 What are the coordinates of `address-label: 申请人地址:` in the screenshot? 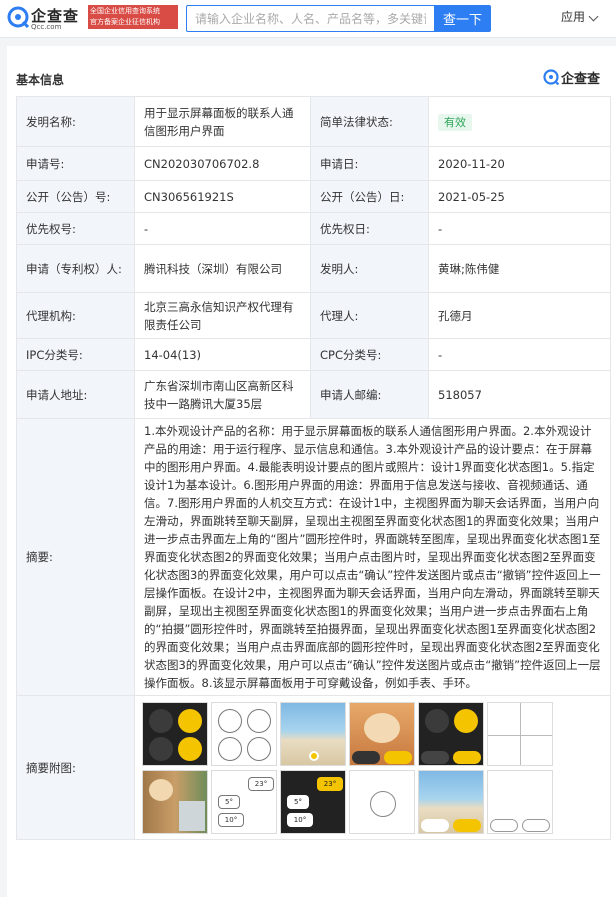 It's located at (75, 394).